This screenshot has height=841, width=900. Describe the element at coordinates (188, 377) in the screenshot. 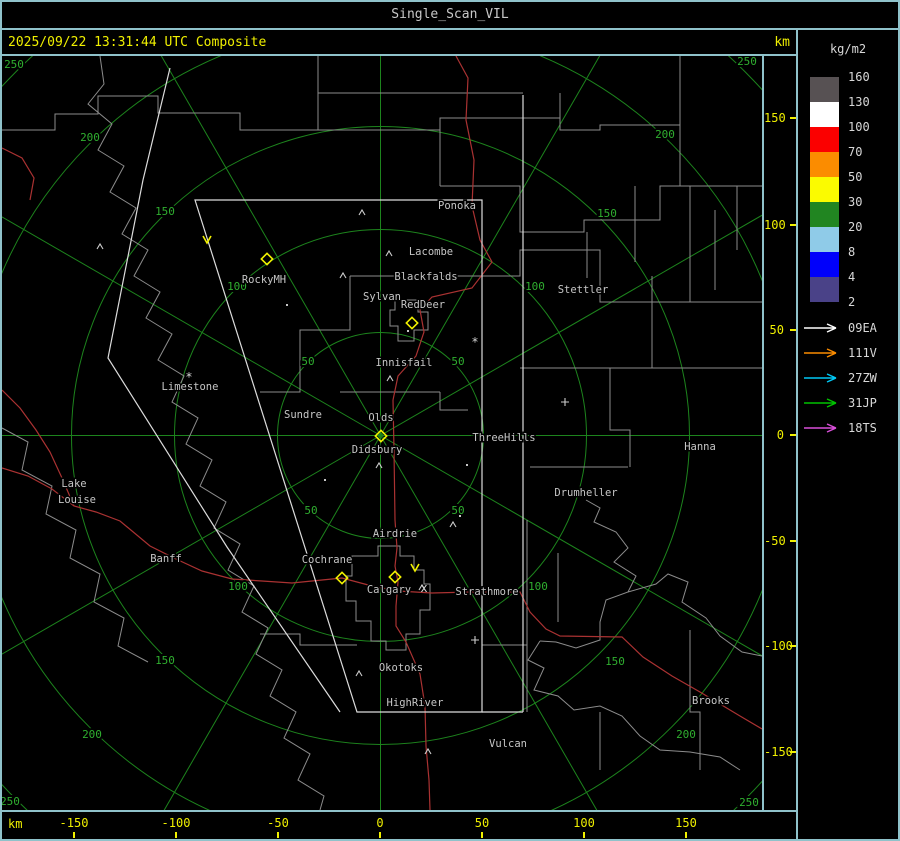

I see `asterisk-marker: *` at that location.